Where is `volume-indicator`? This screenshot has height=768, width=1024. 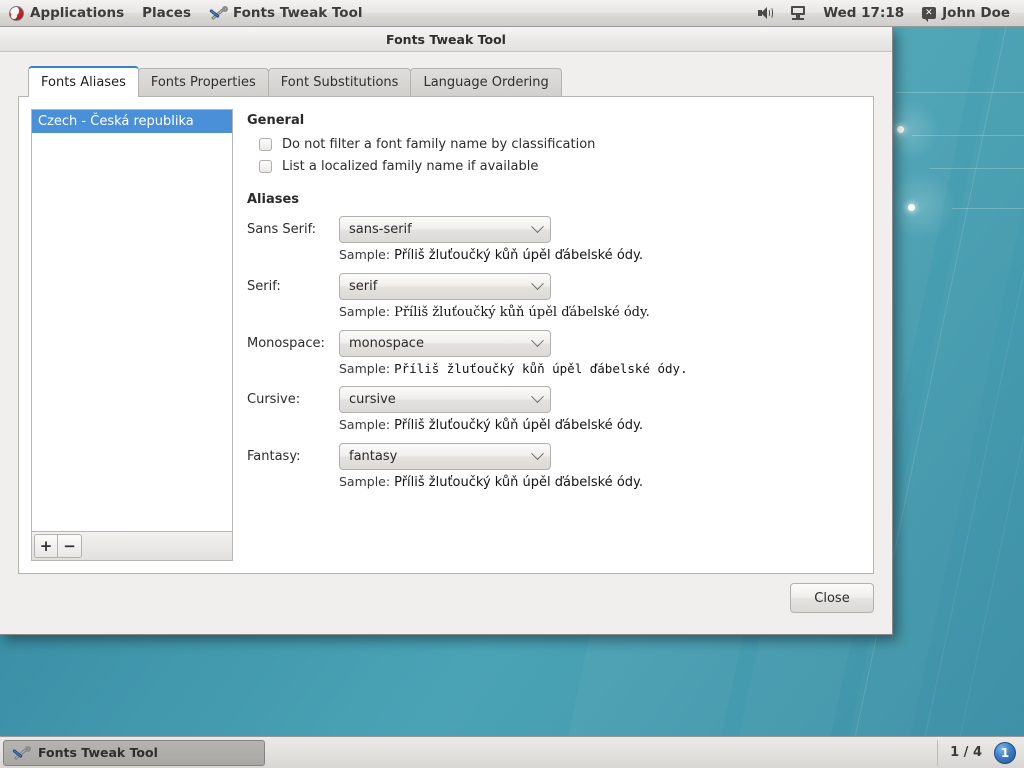 volume-indicator is located at coordinates (765, 13).